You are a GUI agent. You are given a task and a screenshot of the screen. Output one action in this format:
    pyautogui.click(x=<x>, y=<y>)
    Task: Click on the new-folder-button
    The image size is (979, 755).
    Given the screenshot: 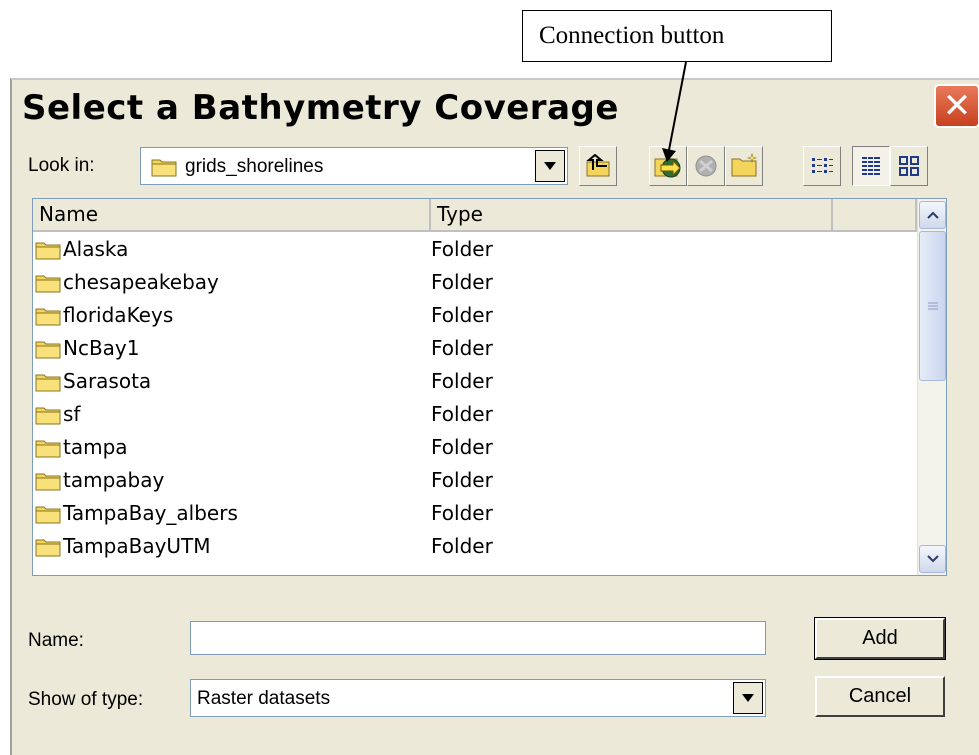 What is the action you would take?
    pyautogui.click(x=744, y=166)
    